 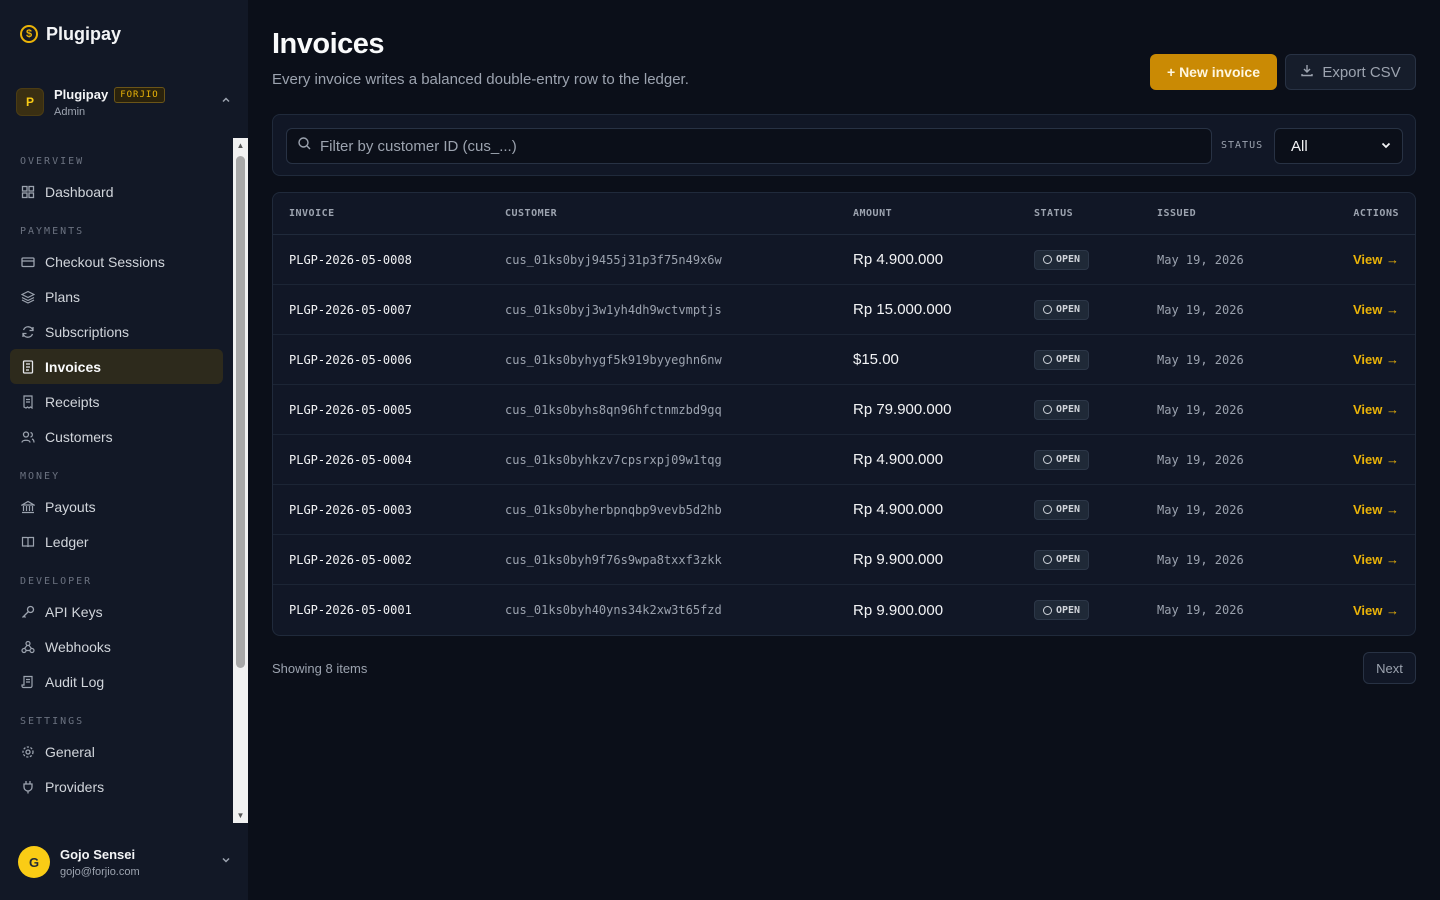 I want to click on sidebar-item-receipts: Receipts, so click(x=116, y=401).